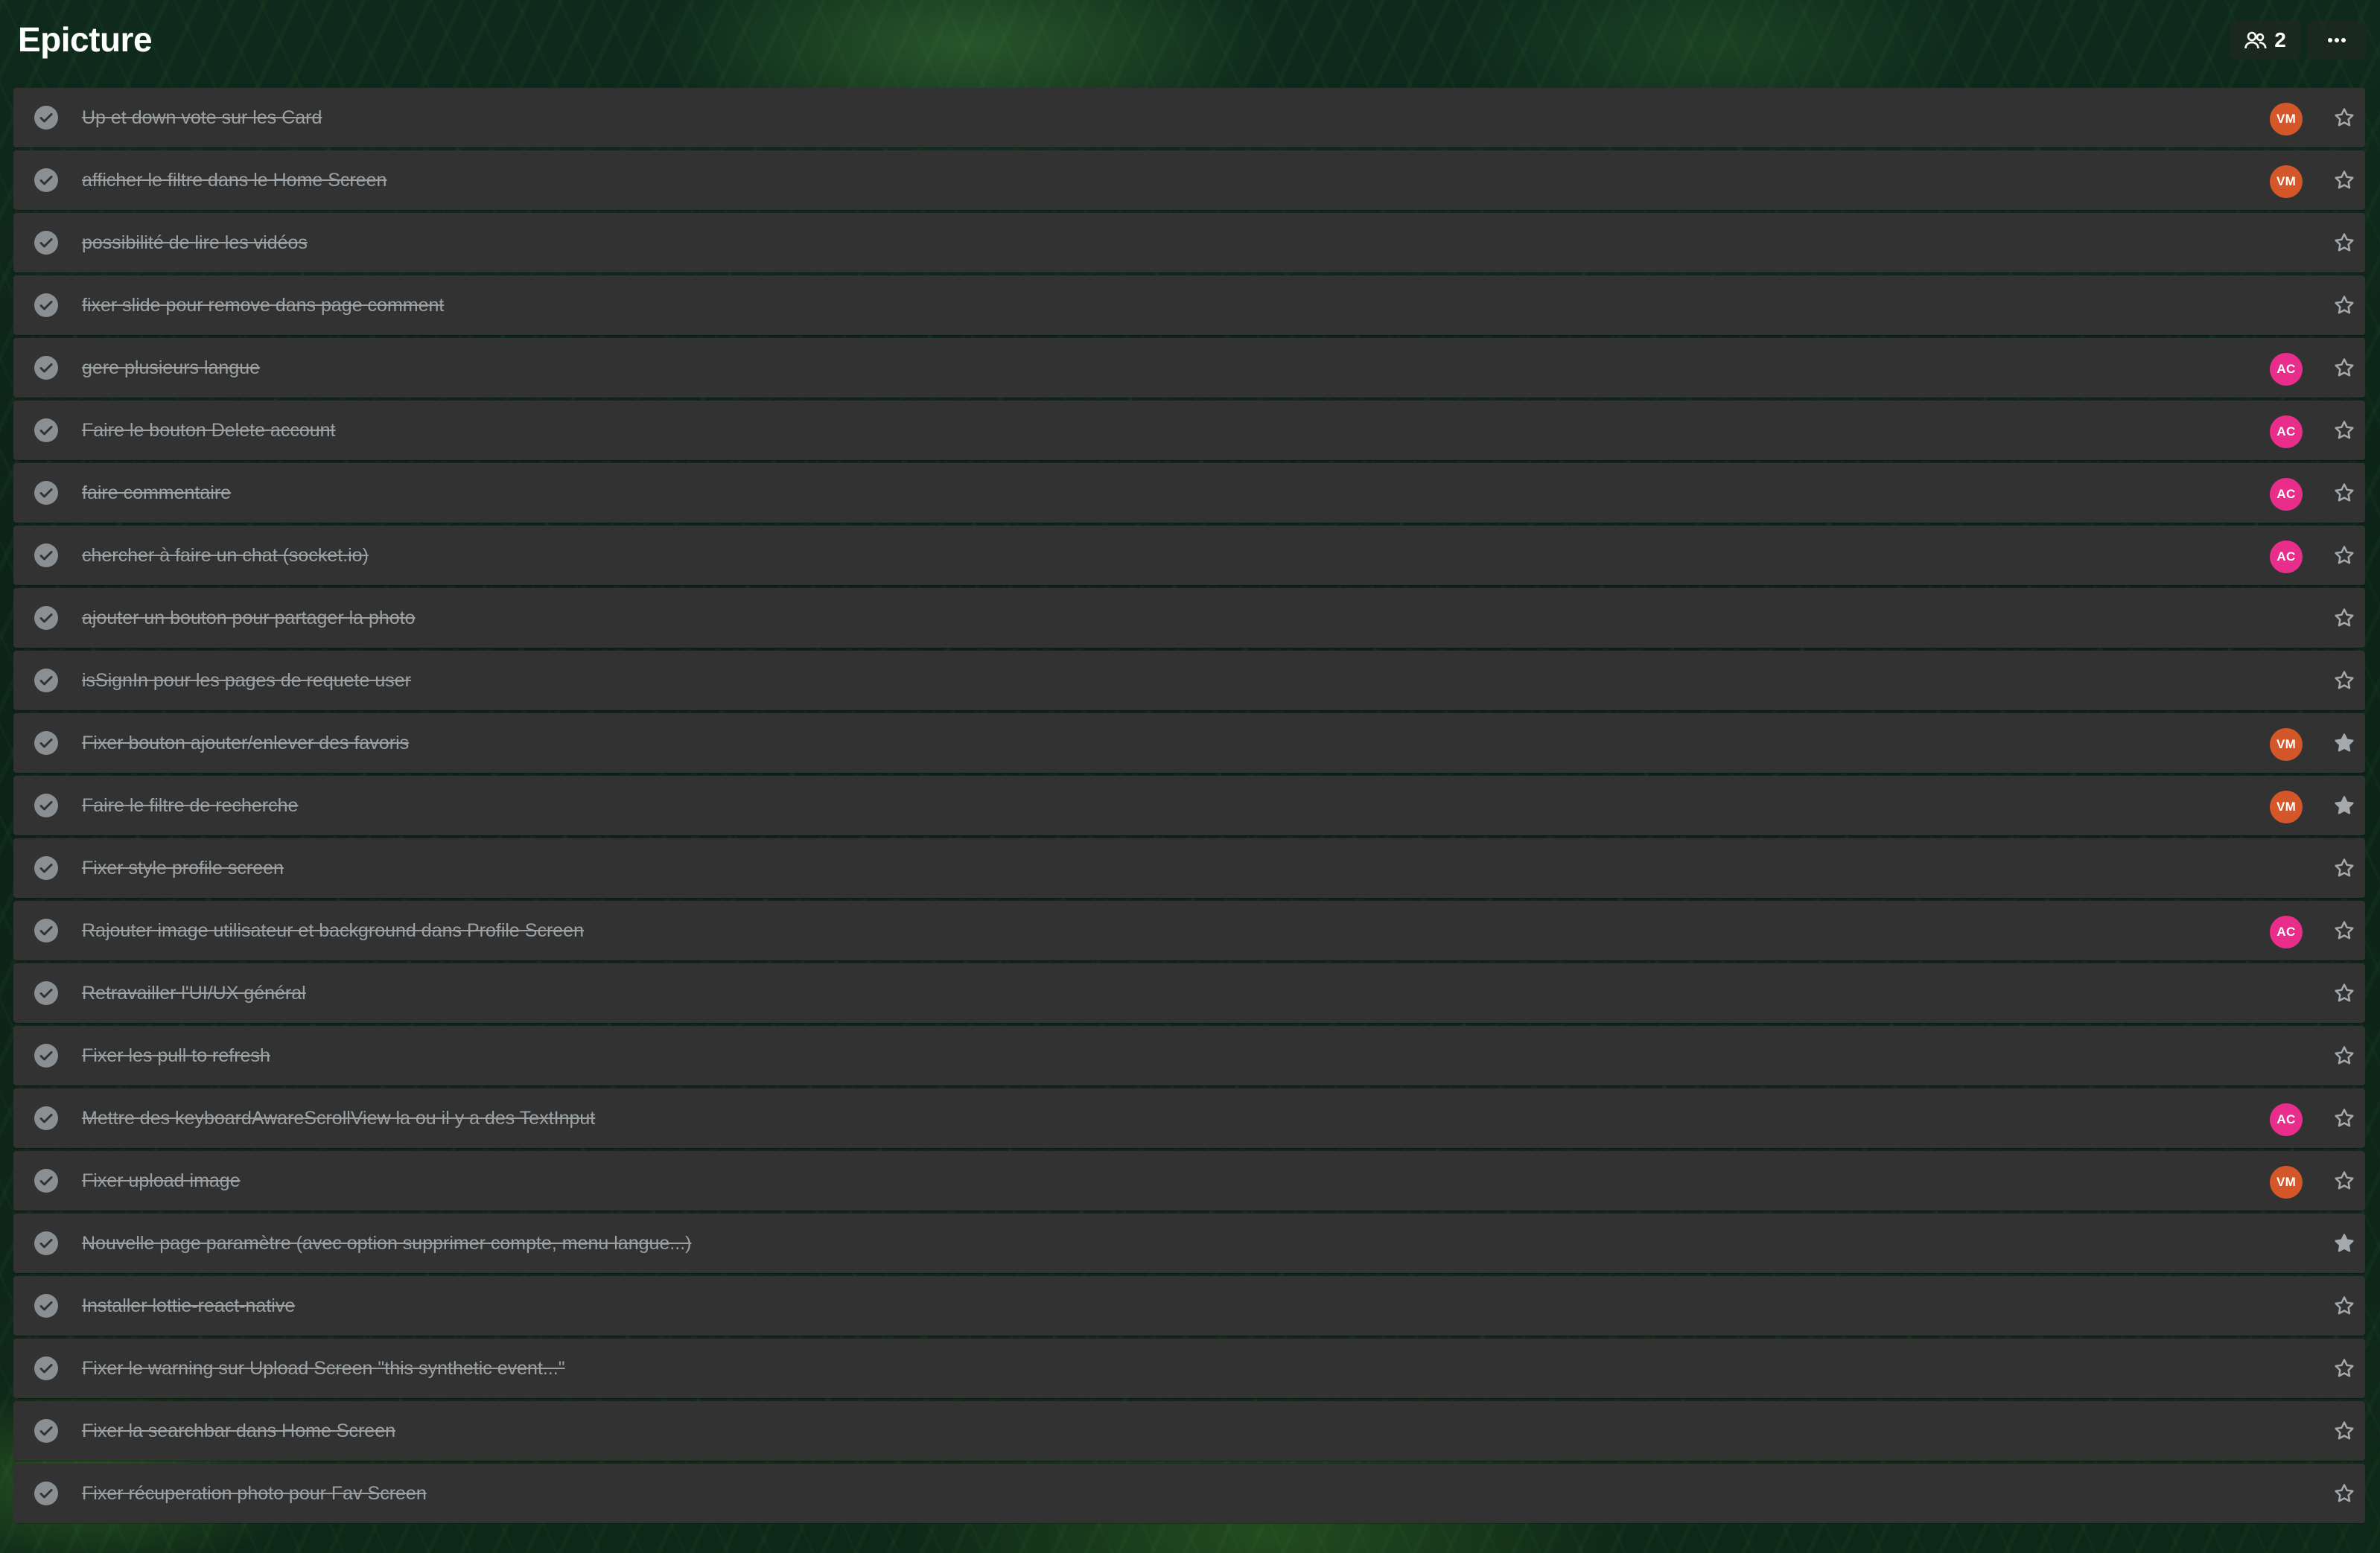  What do you see at coordinates (171, 367) in the screenshot?
I see `task-title: gere plusieurs langue` at bounding box center [171, 367].